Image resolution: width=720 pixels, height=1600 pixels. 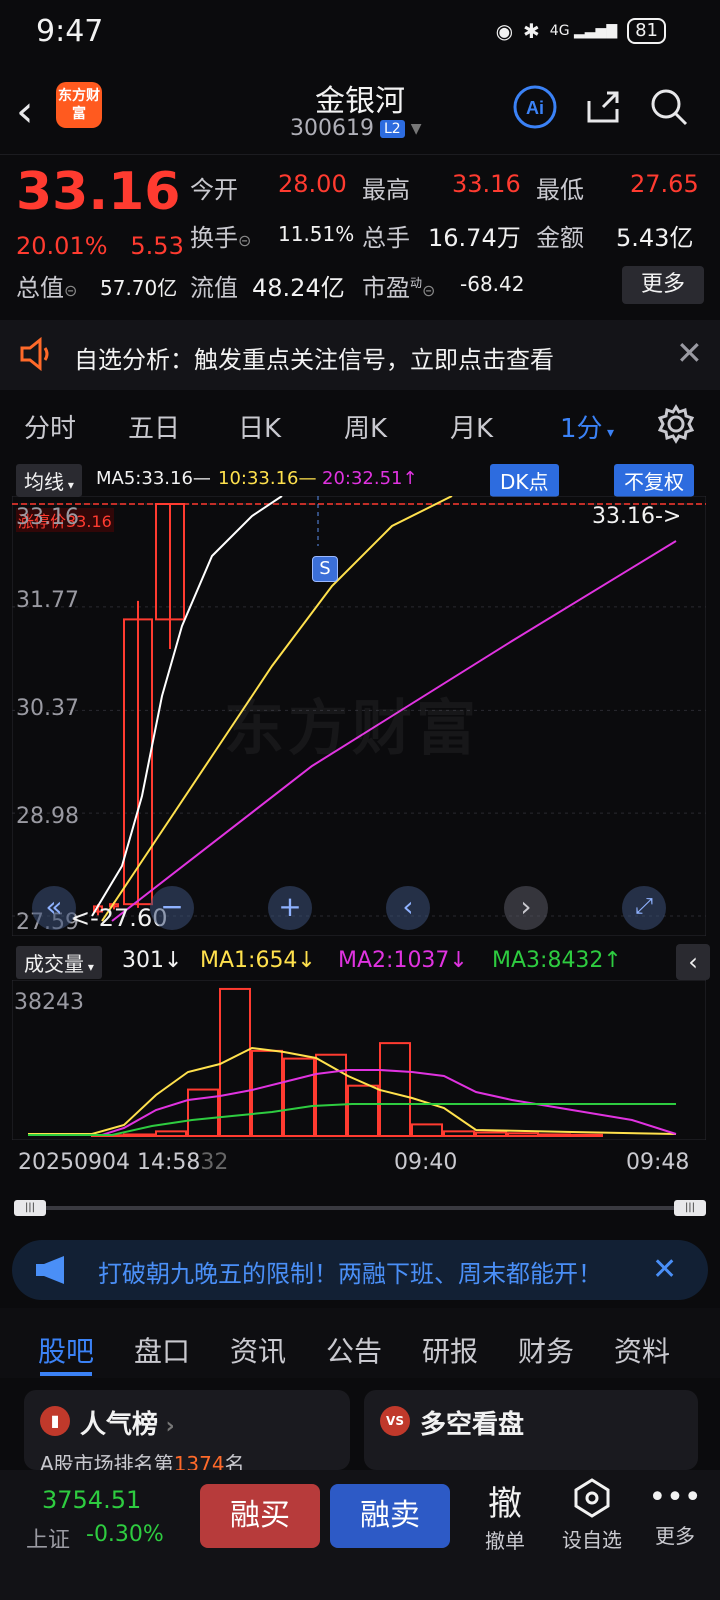 What do you see at coordinates (54, 964) in the screenshot?
I see `volume-mode: 成交量` at bounding box center [54, 964].